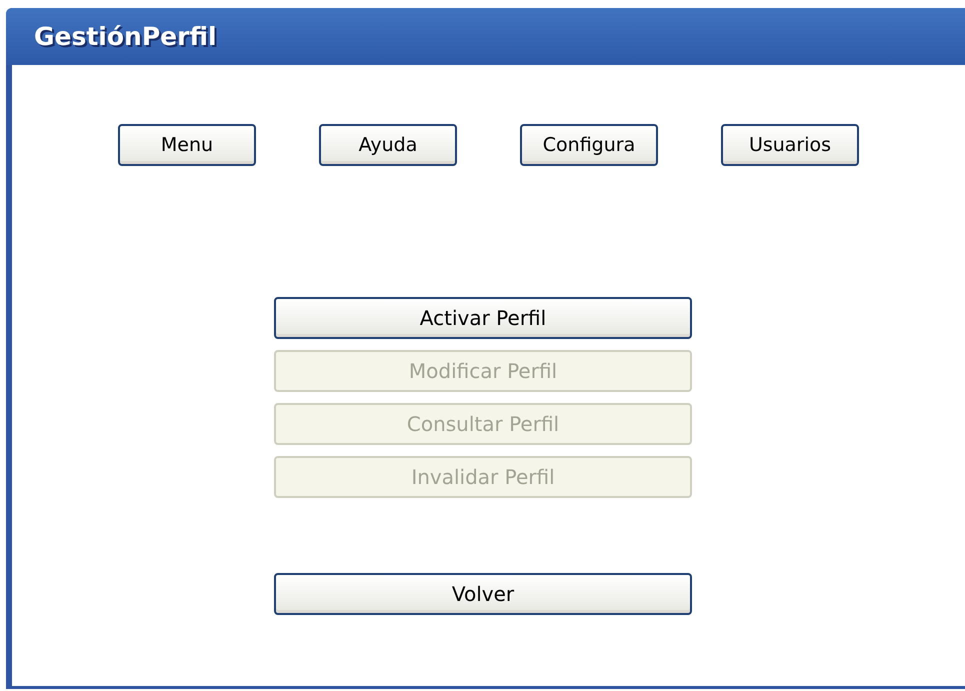  What do you see at coordinates (790, 145) in the screenshot?
I see `nav-button: Usuarios` at bounding box center [790, 145].